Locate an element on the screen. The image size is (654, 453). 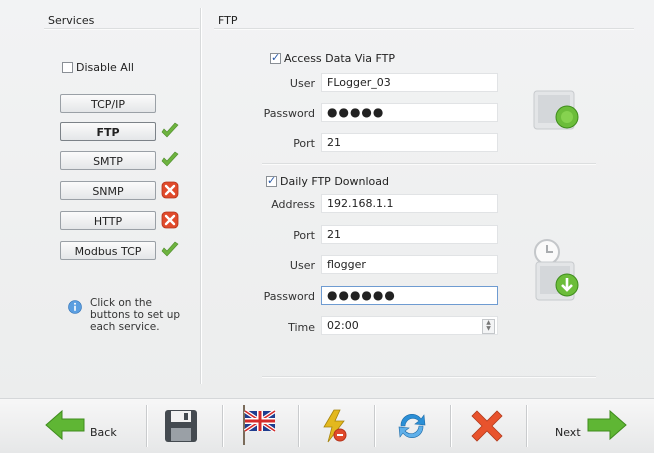
download-user-field: flogger is located at coordinates (409, 264).